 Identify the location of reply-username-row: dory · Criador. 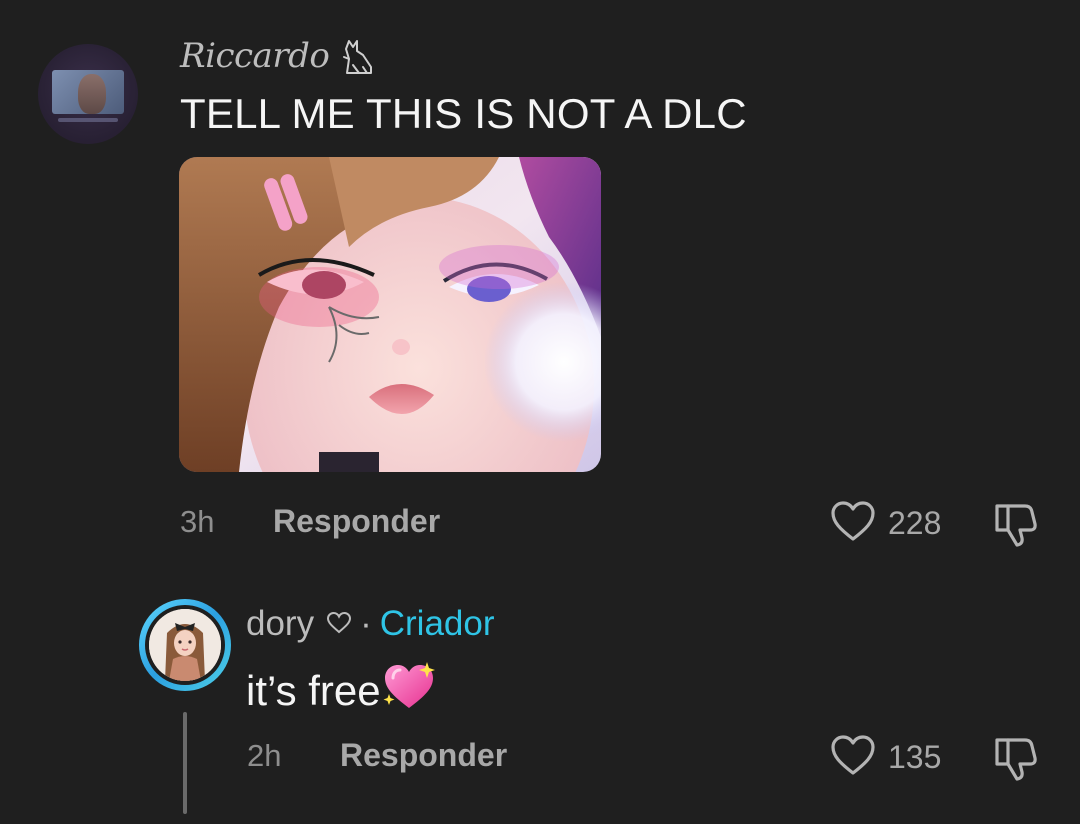
(370, 624).